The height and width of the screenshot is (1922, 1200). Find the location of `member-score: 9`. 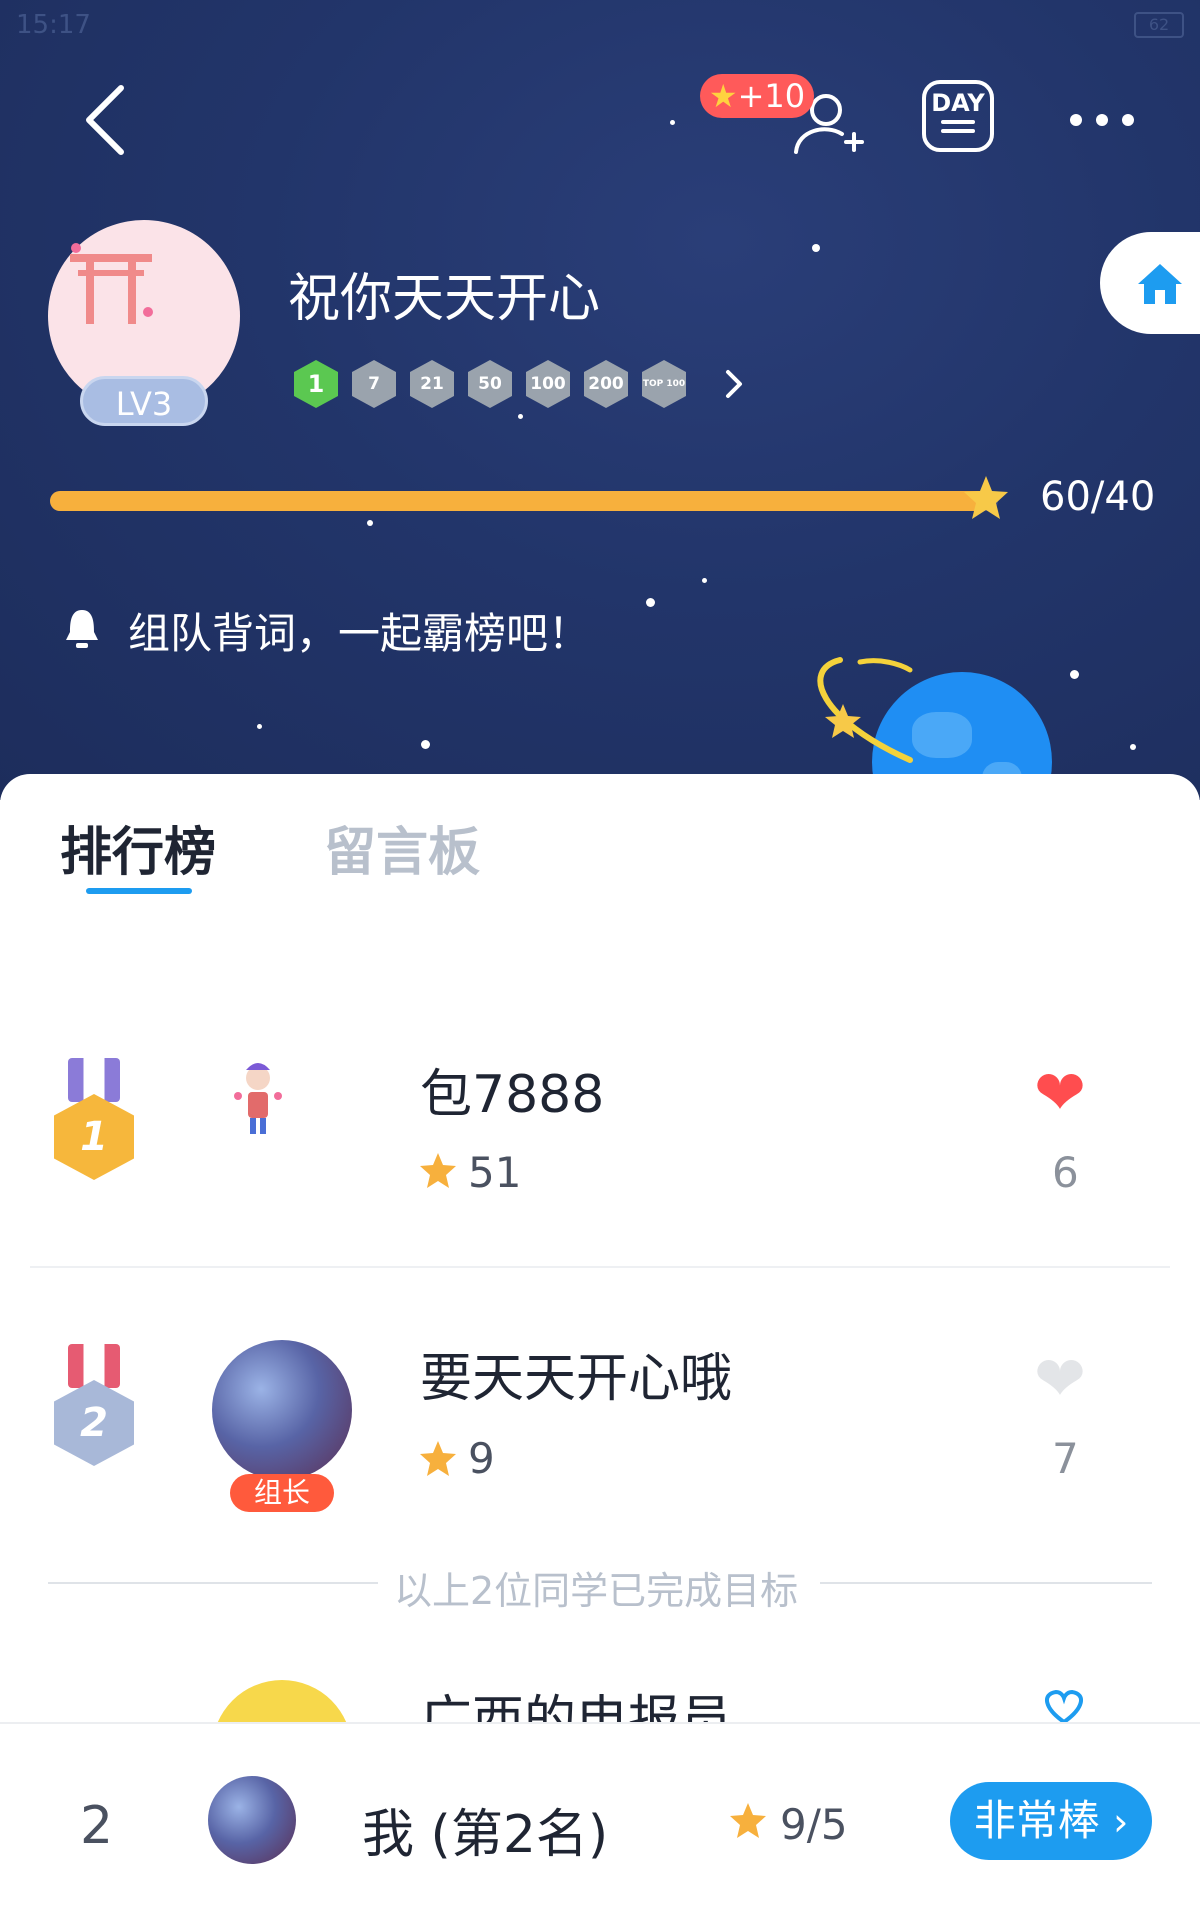

member-score: 9 is located at coordinates (481, 1458).